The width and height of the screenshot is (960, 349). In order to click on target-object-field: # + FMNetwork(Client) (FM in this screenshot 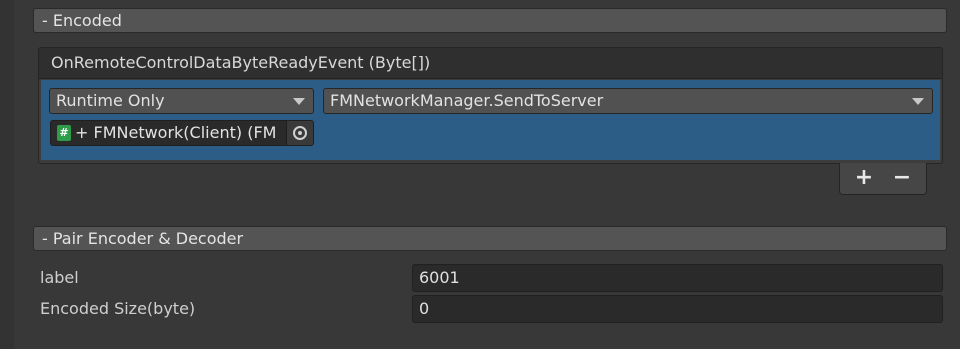, I will do `click(182, 133)`.